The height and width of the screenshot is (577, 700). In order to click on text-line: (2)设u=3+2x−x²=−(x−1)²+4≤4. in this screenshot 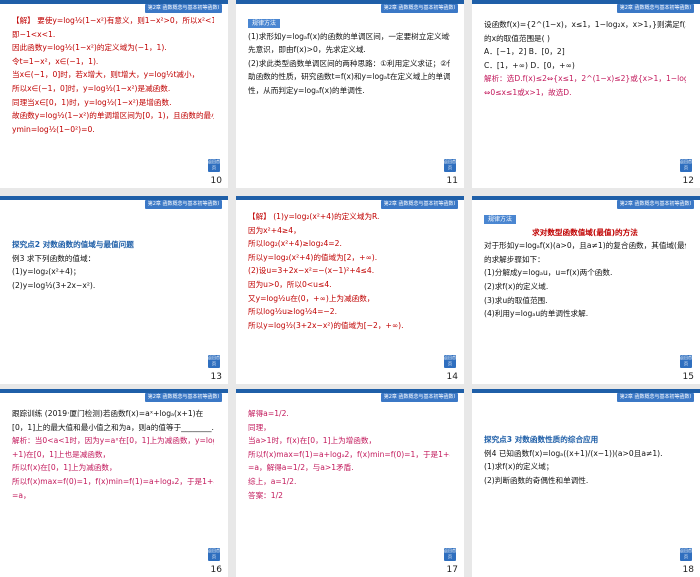, I will do `click(311, 271)`.